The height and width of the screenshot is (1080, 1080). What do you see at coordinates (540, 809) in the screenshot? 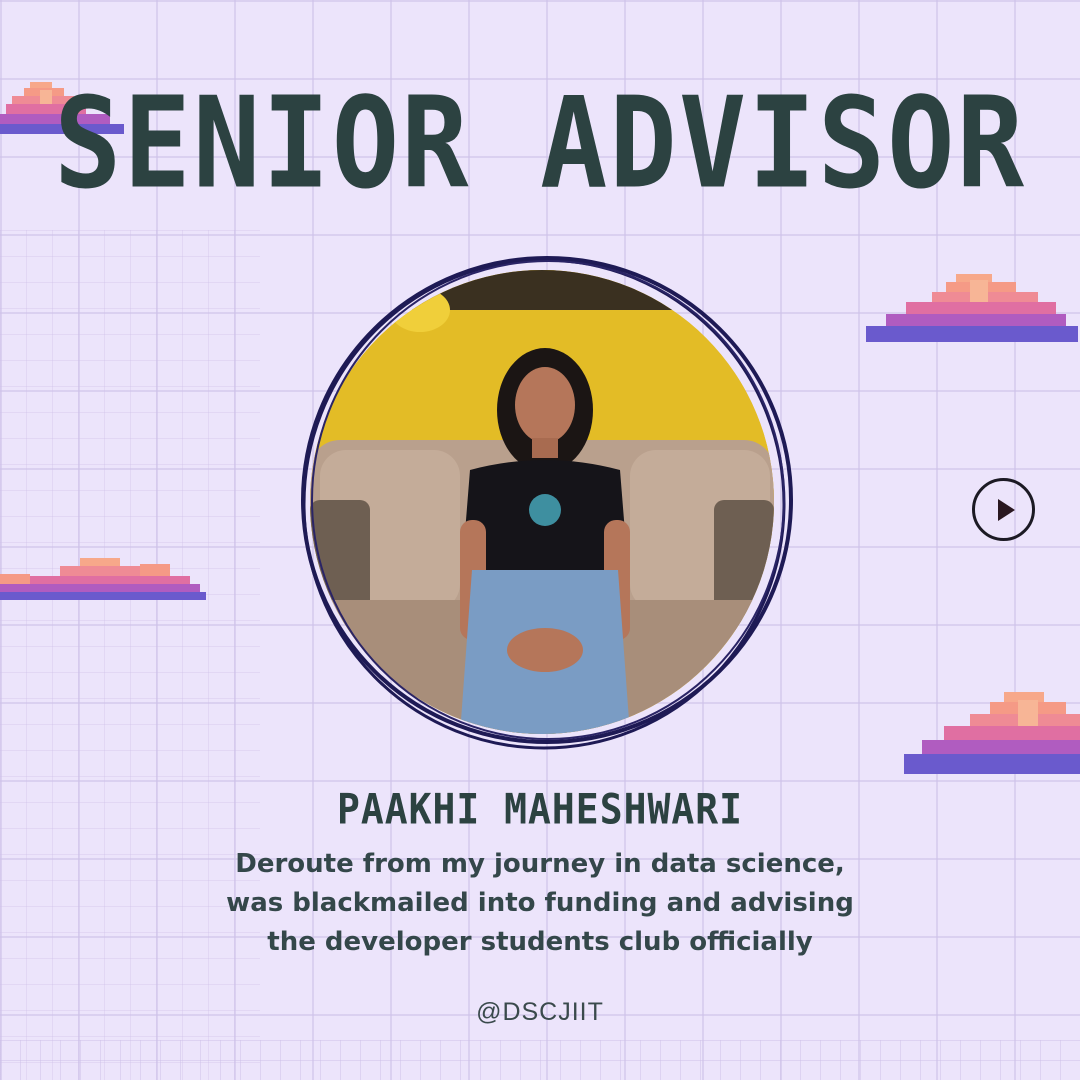
I see `person-name: PAAKHI MAHESHWARI` at bounding box center [540, 809].